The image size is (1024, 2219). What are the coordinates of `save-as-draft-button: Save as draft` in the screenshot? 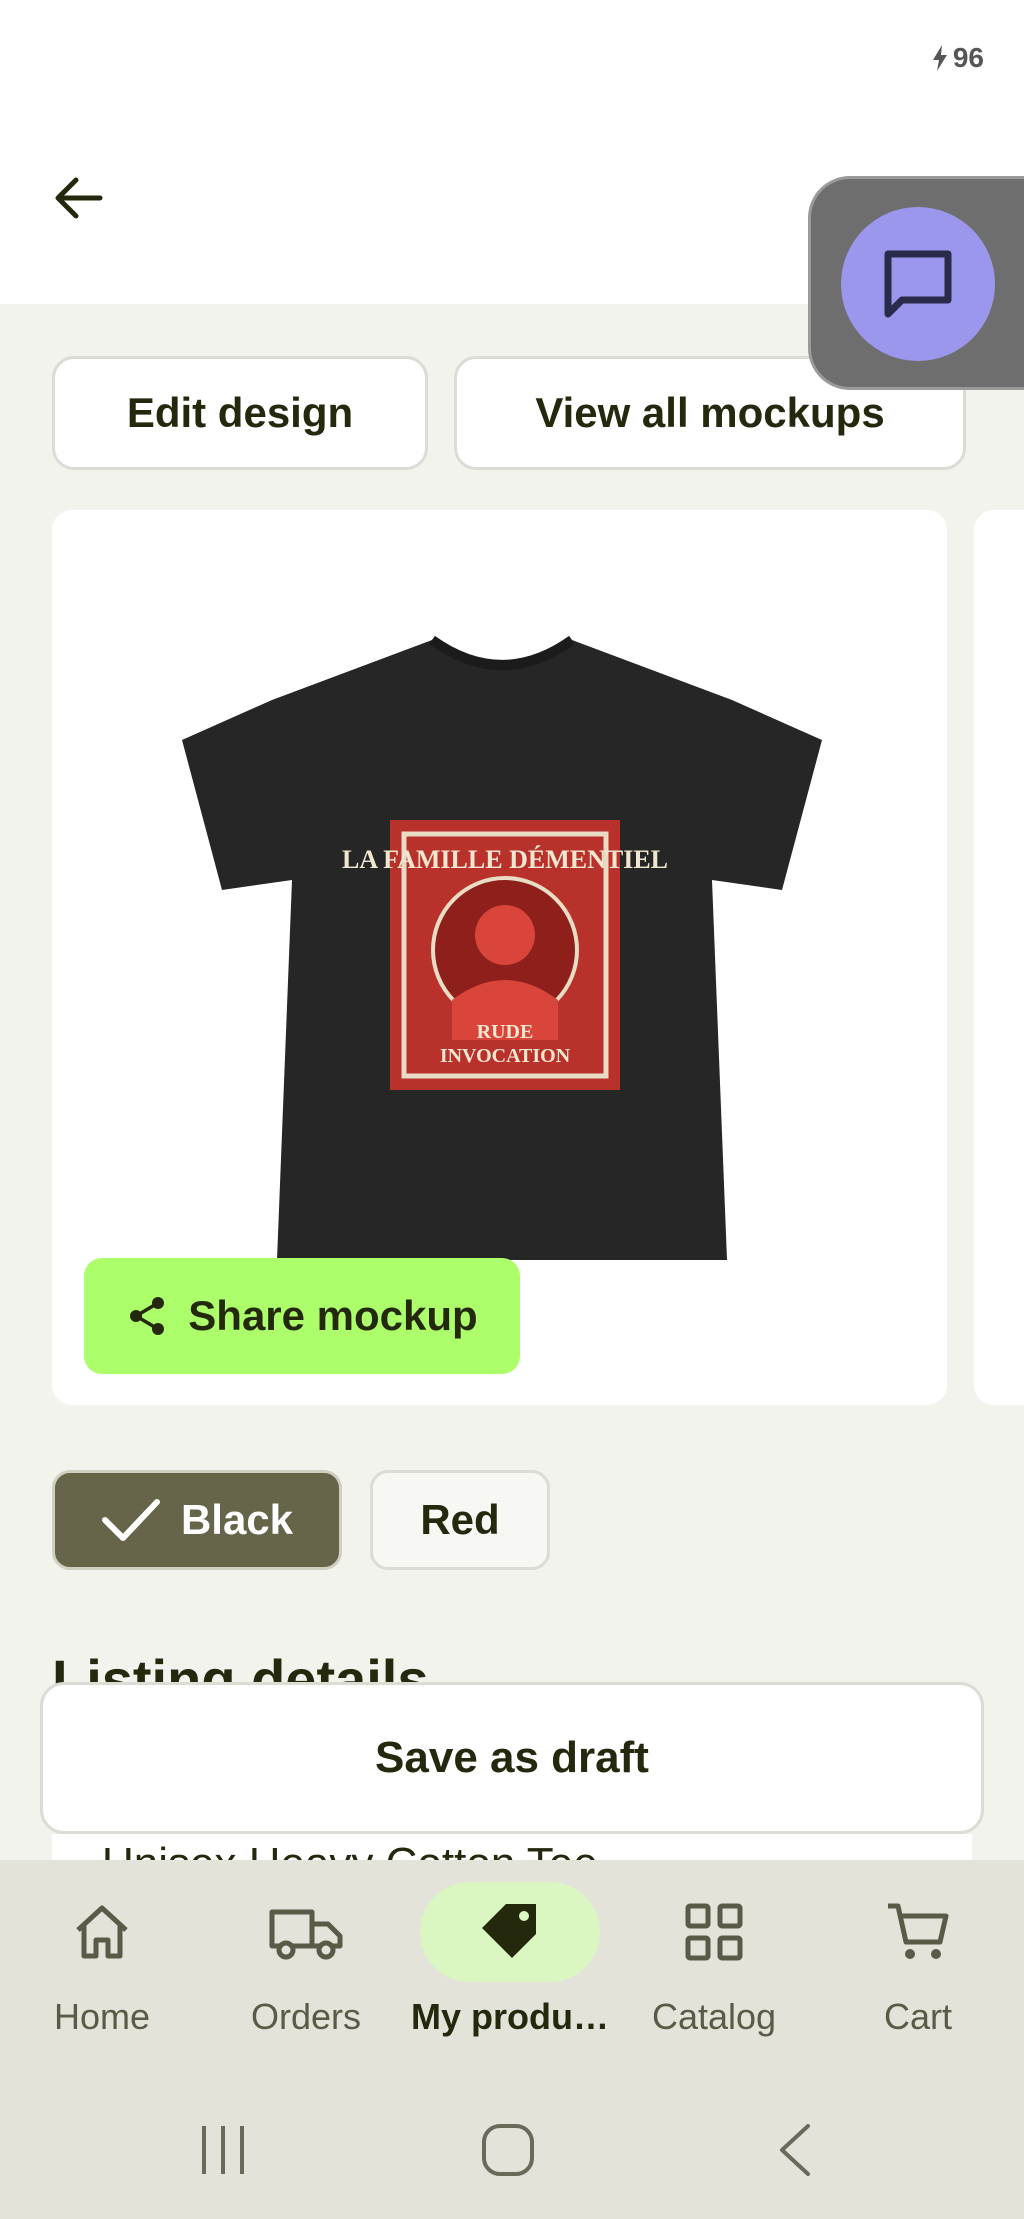 It's located at (512, 1758).